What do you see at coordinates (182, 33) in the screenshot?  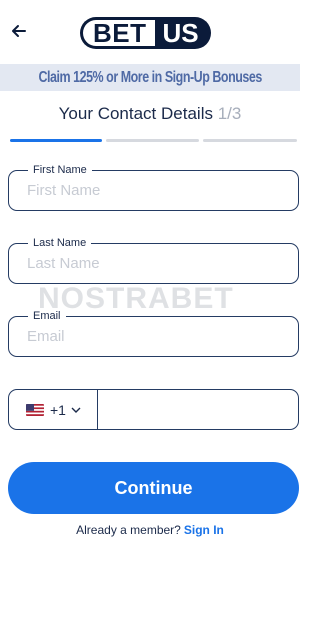 I see `logo-us-text: US` at bounding box center [182, 33].